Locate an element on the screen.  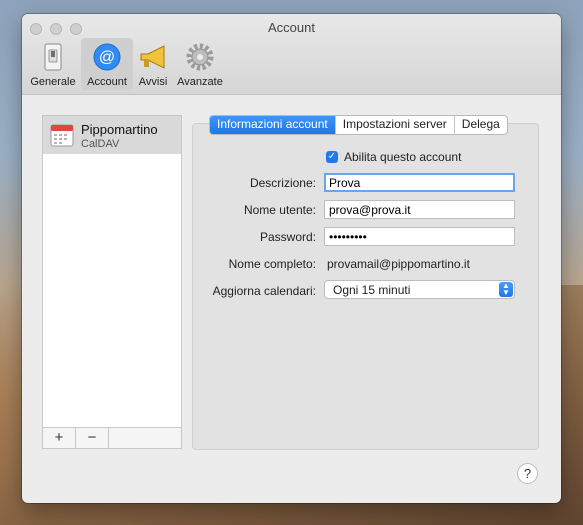
username-label: Nome utente: is located at coordinates (279, 210).